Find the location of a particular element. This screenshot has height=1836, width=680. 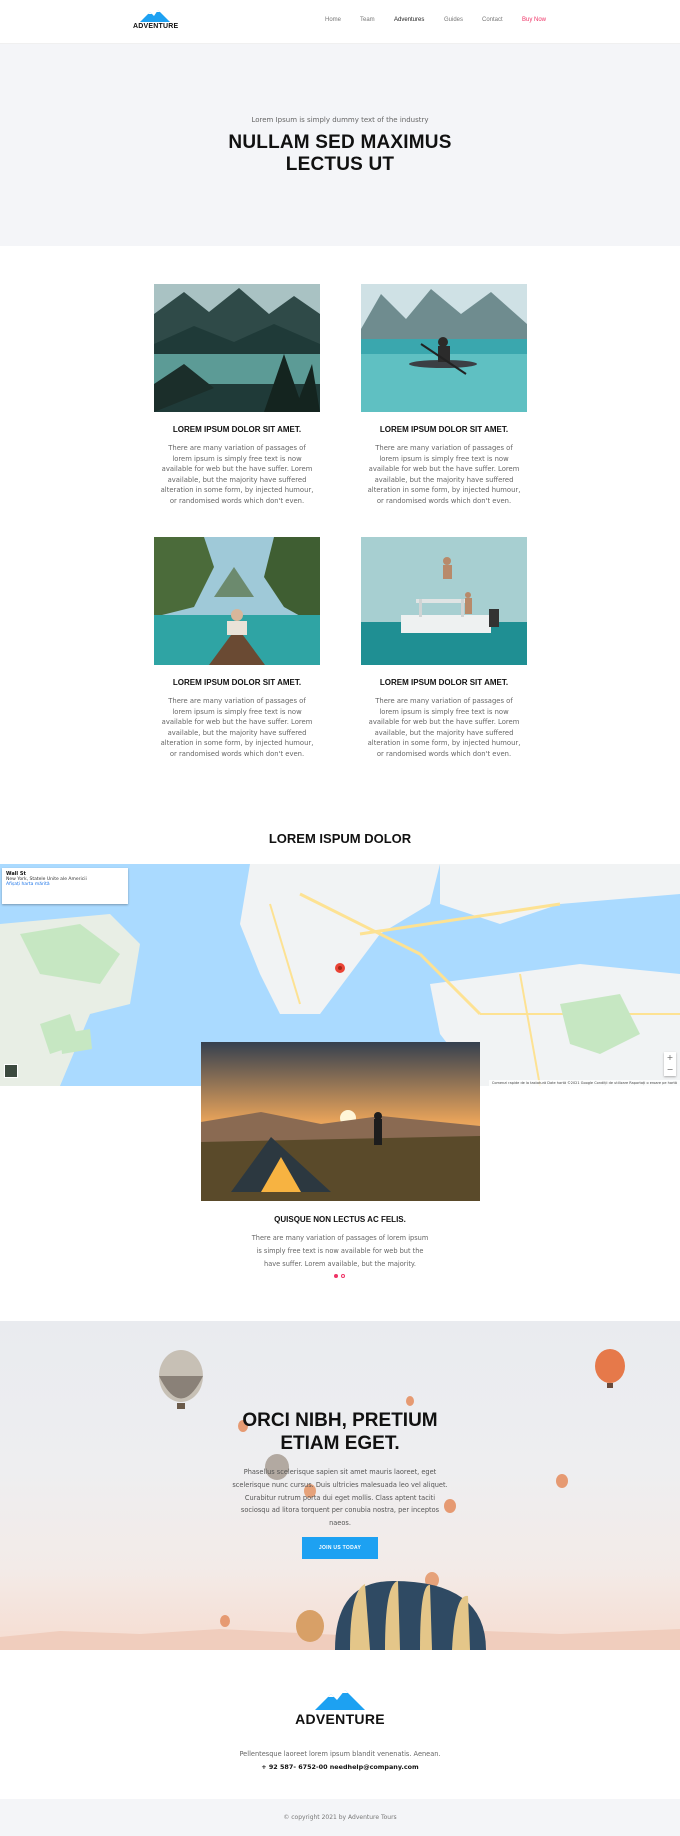

footer-logo: ADVENTURE is located at coordinates (340, 1708).